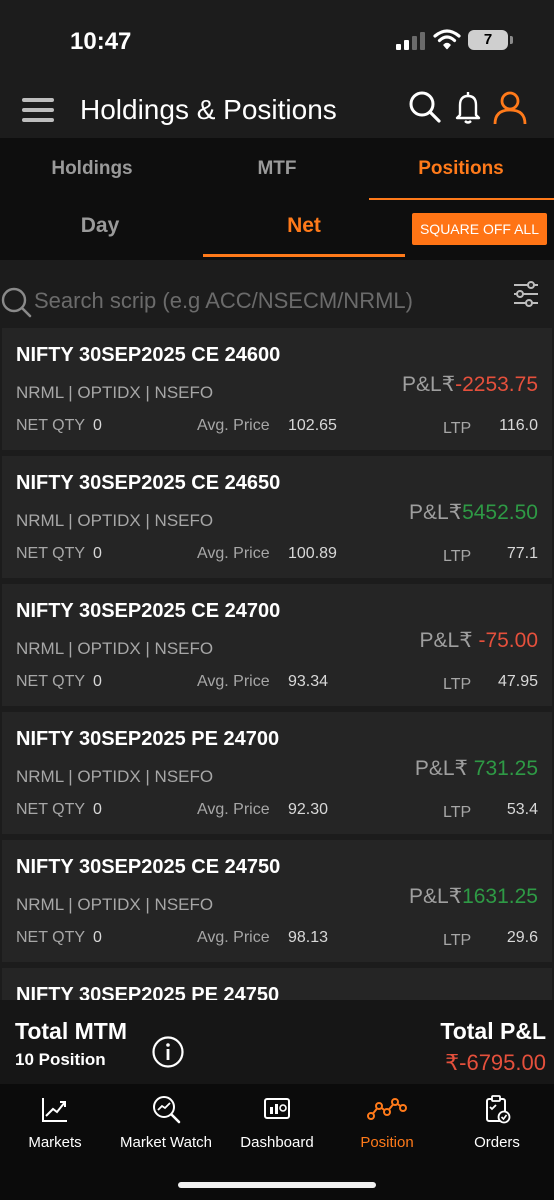 This screenshot has width=554, height=1200. I want to click on nav-market-watch: Market Watch, so click(166, 1122).